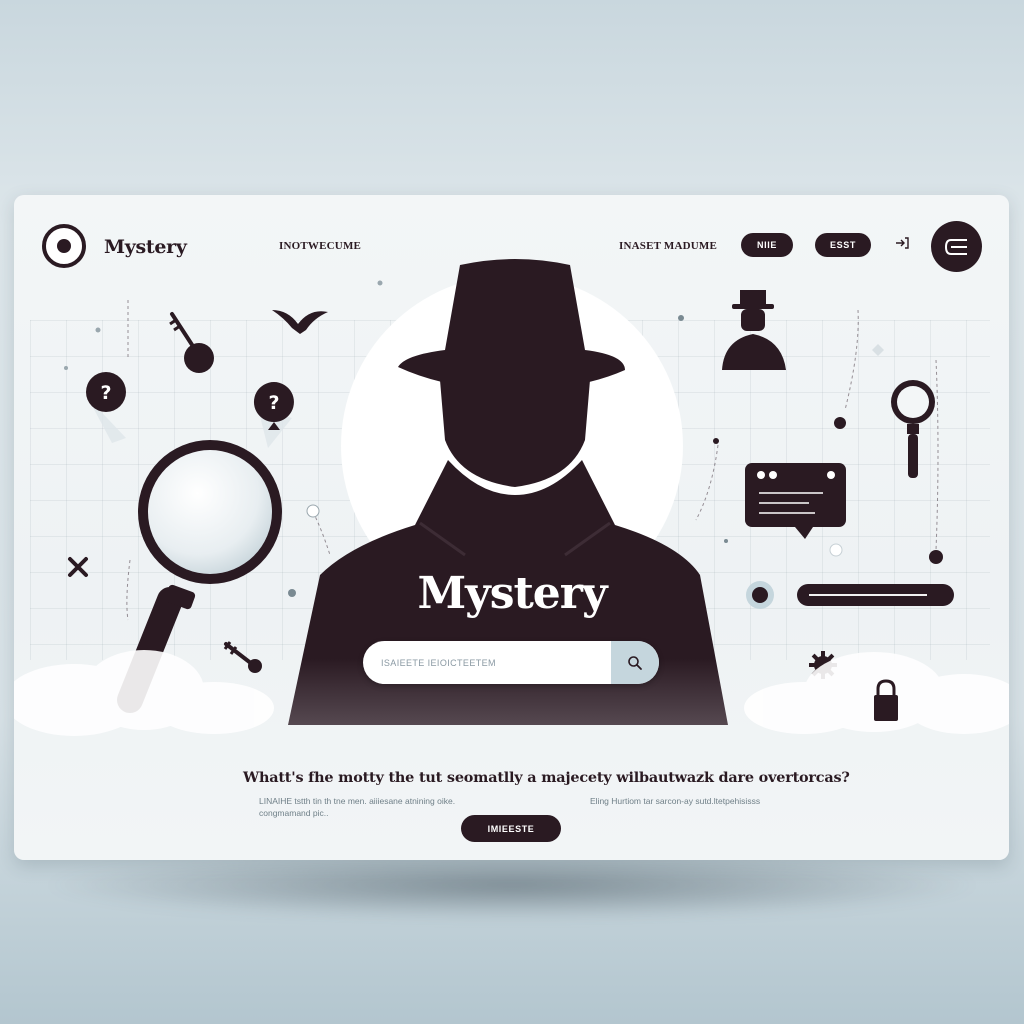 The image size is (1024, 1024). I want to click on key-icon, so click(191, 342).